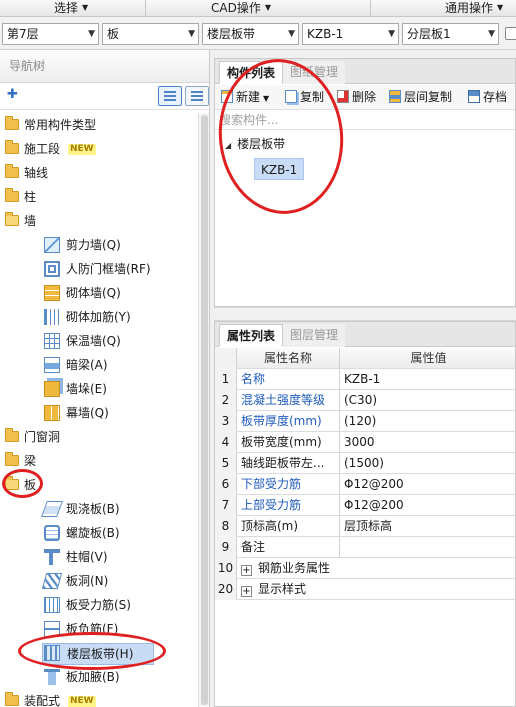 The height and width of the screenshot is (707, 516). Describe the element at coordinates (226, 589) in the screenshot. I see `row-index: 20` at that location.